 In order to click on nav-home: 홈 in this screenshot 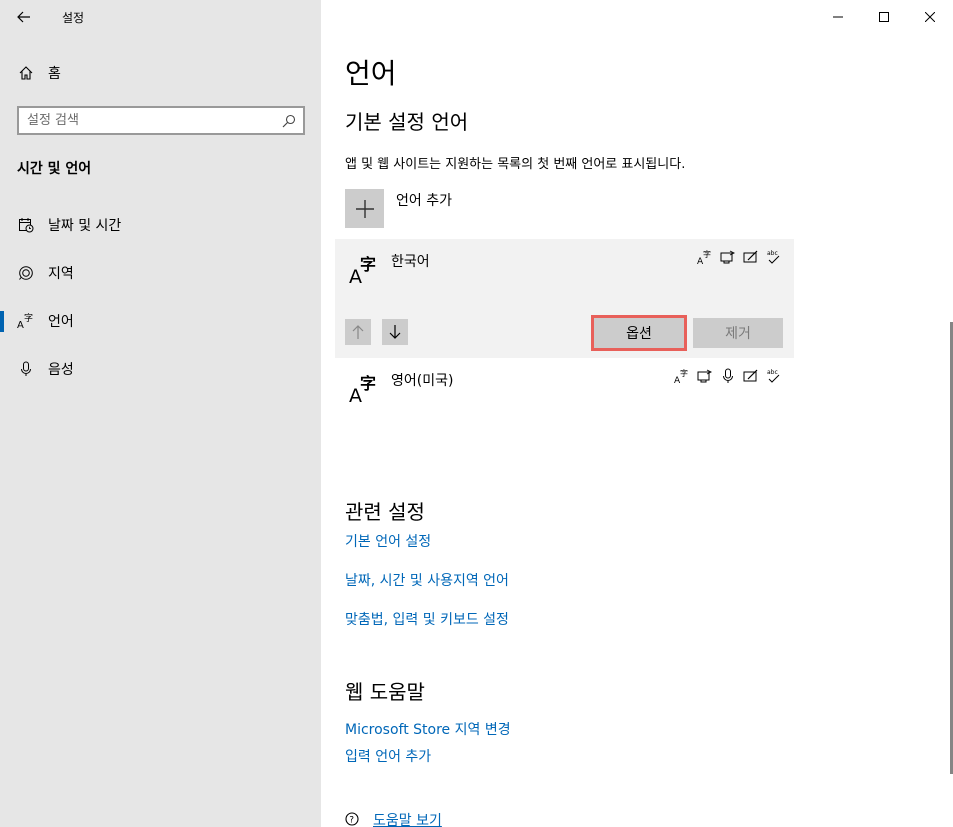, I will do `click(160, 73)`.